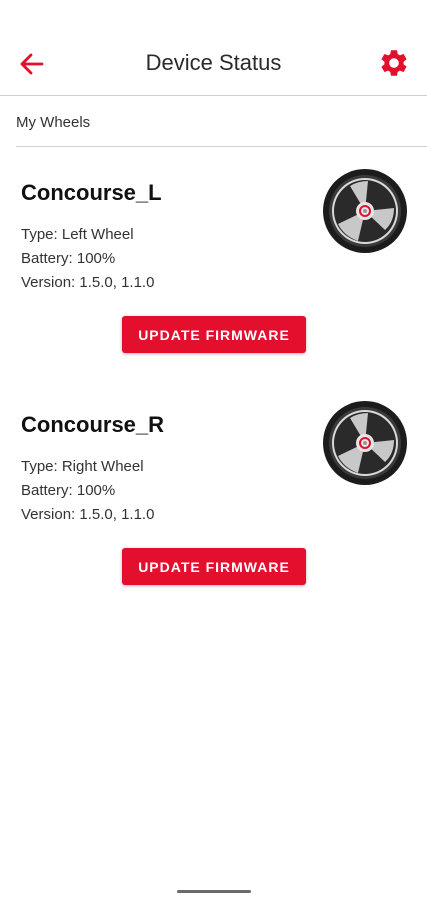 The width and height of the screenshot is (427, 900). What do you see at coordinates (213, 62) in the screenshot?
I see `page-title: Device Status` at bounding box center [213, 62].